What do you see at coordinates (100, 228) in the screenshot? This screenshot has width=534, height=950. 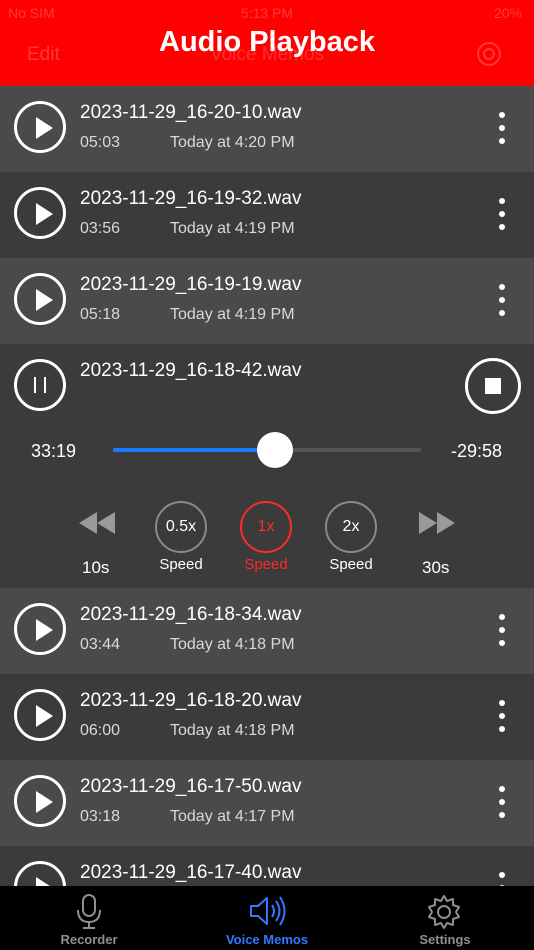 I see `recording-duration: 03:56` at bounding box center [100, 228].